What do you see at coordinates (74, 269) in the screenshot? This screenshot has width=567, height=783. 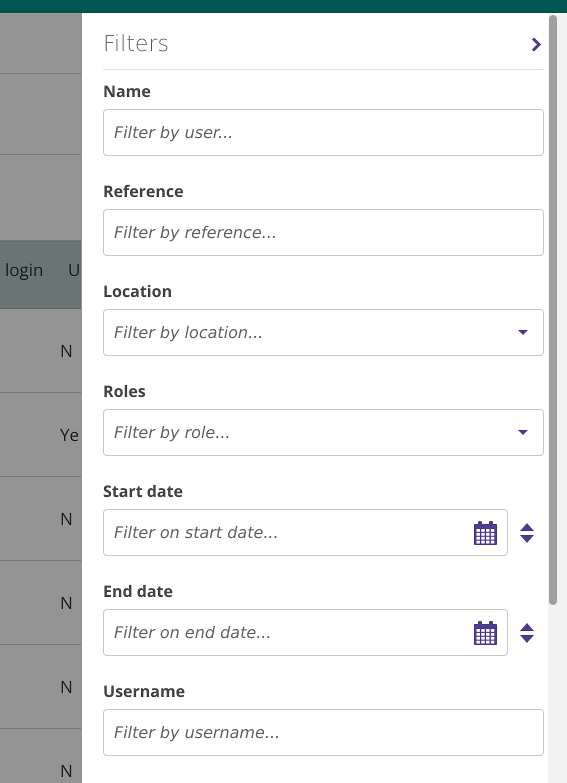 I see `column-header: U` at bounding box center [74, 269].